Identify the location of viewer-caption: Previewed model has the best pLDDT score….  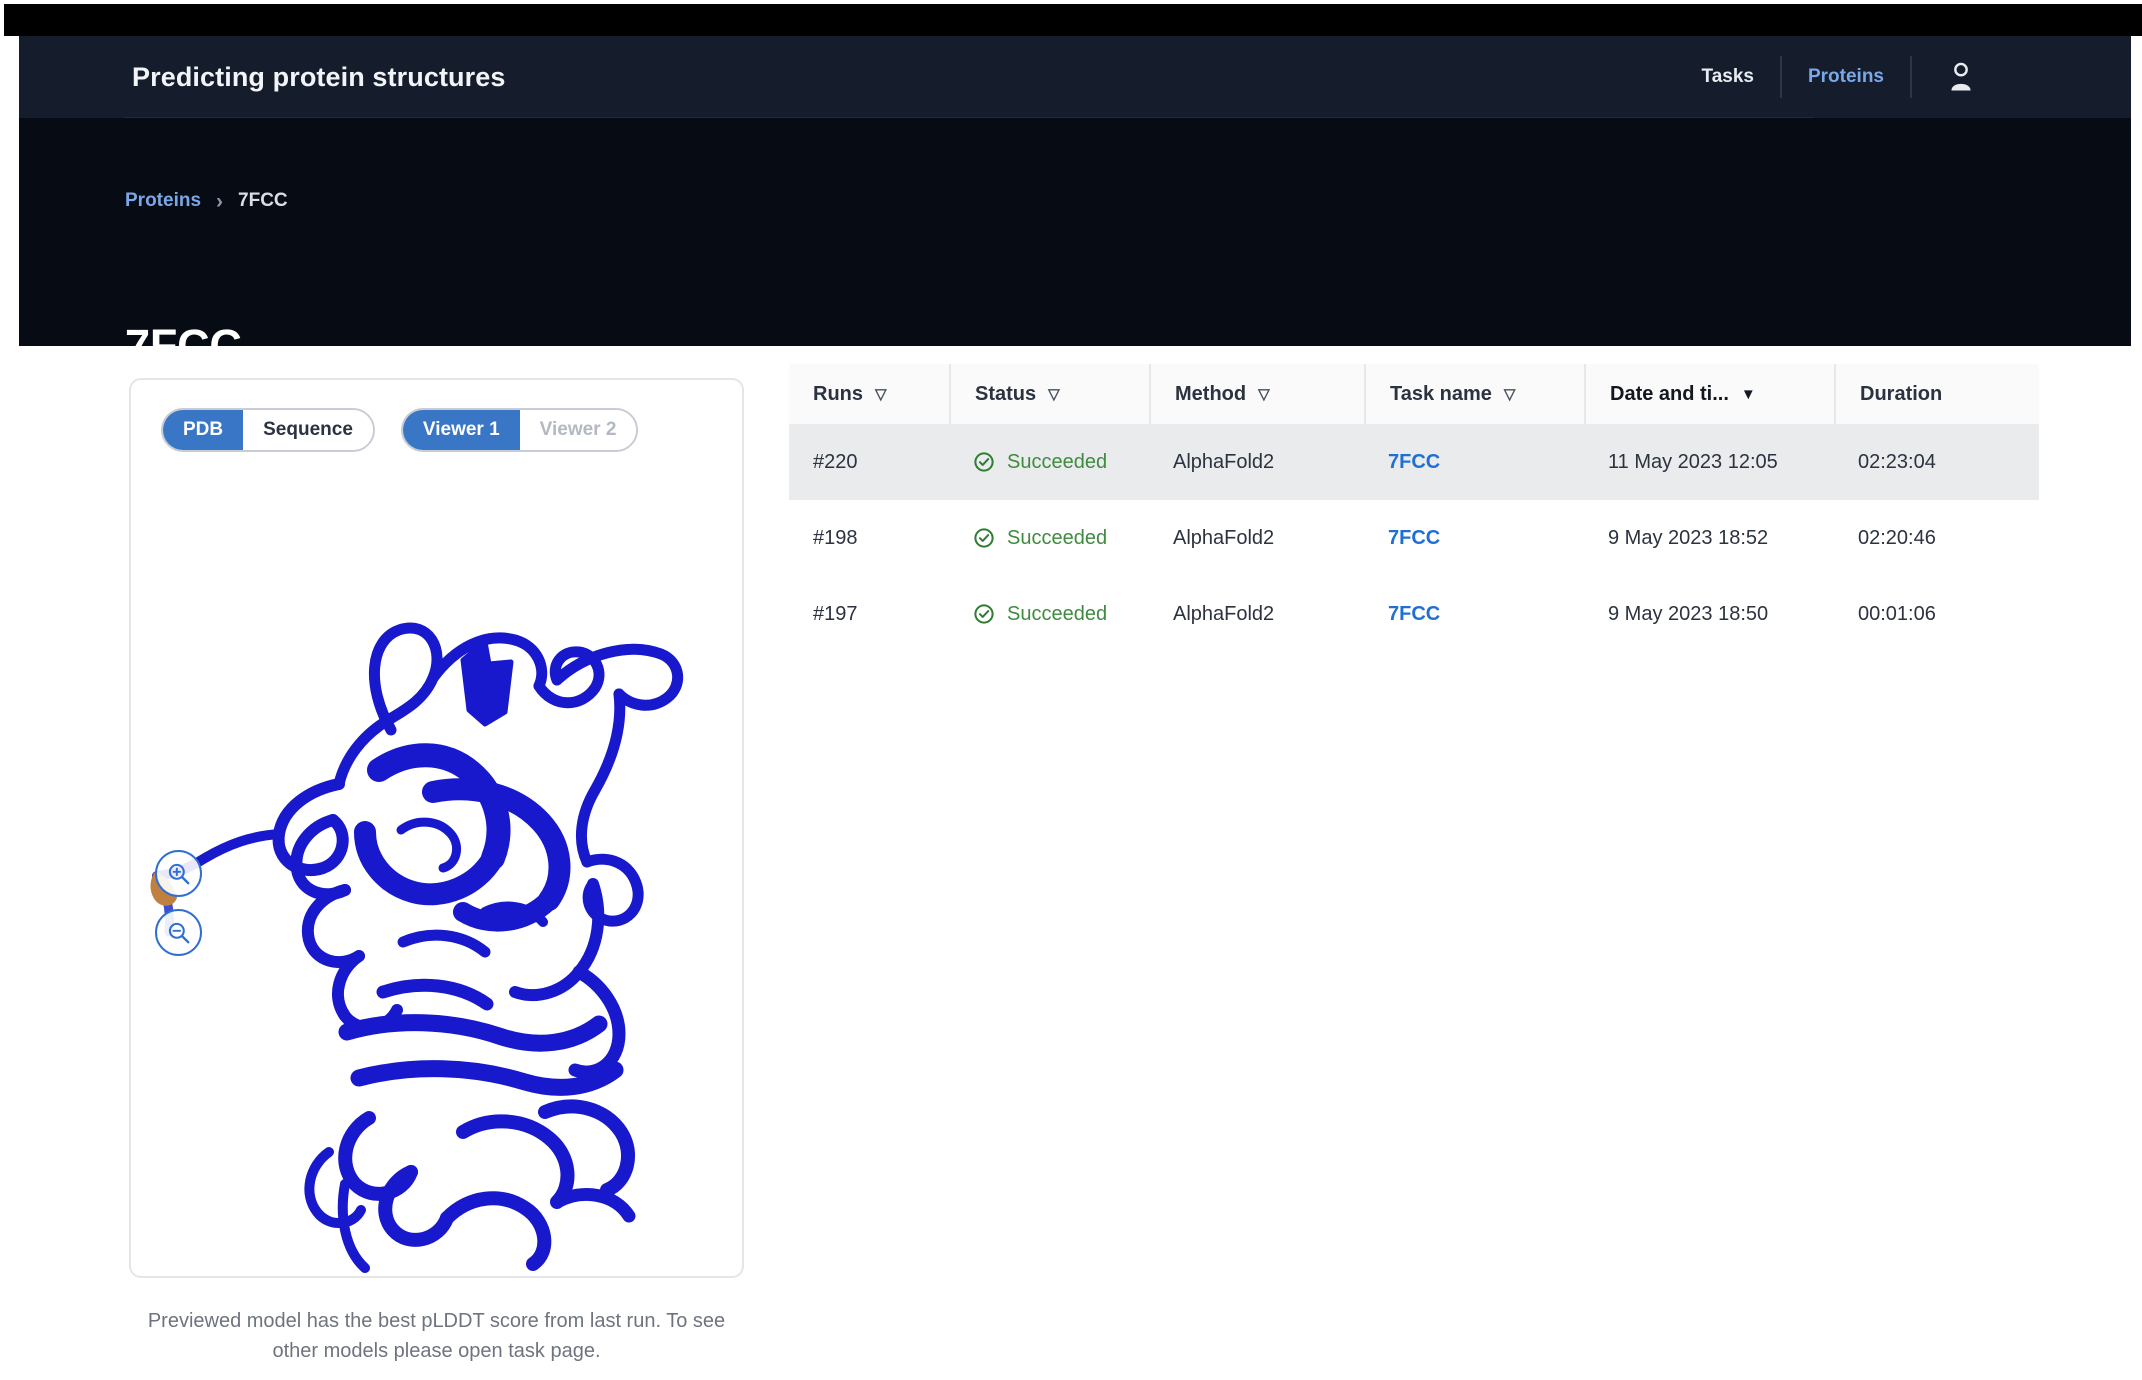
(436, 1336).